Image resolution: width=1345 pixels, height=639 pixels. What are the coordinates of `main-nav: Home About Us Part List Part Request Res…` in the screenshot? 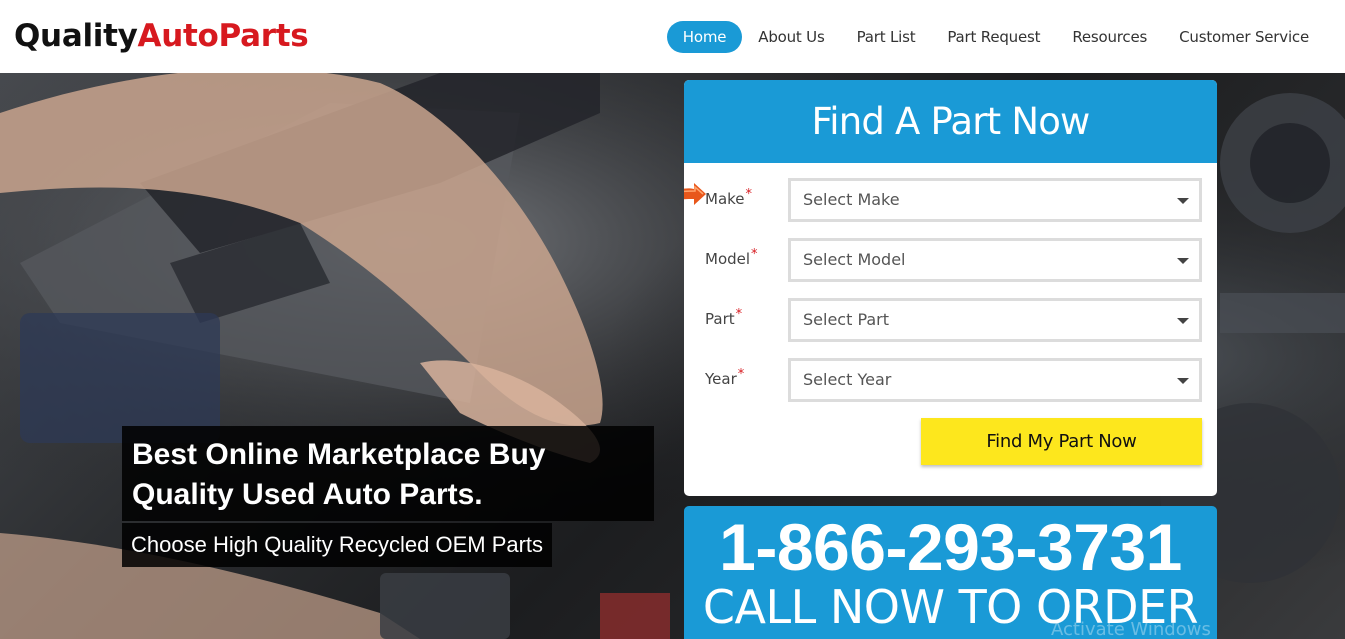 It's located at (995, 37).